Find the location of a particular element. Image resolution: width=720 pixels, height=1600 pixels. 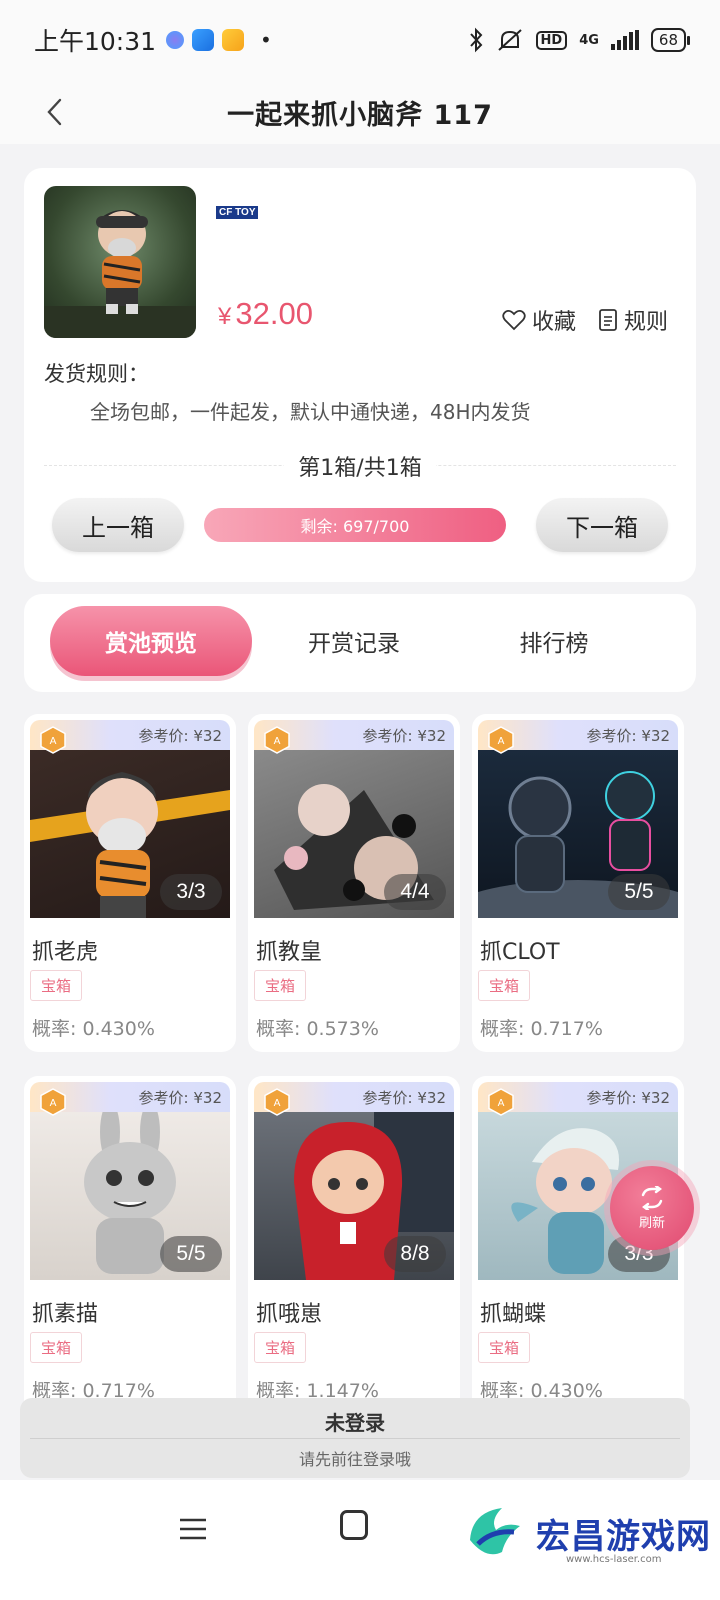

stock-count: 4/4 is located at coordinates (415, 892).